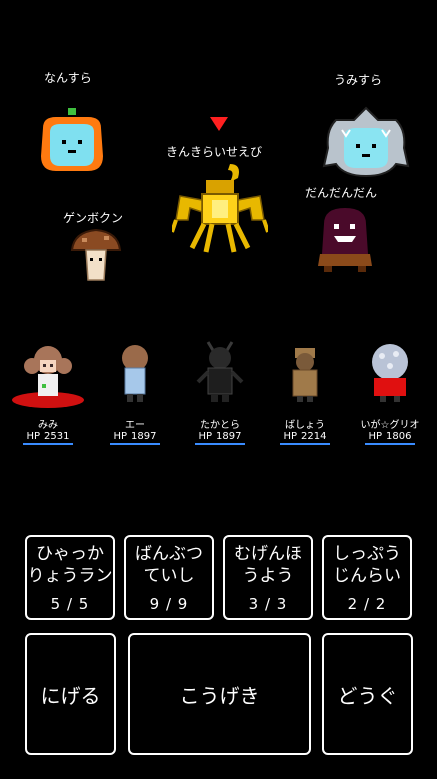  Describe the element at coordinates (68, 78) in the screenshot. I see `enemy-name-nansura: なんすら` at that location.